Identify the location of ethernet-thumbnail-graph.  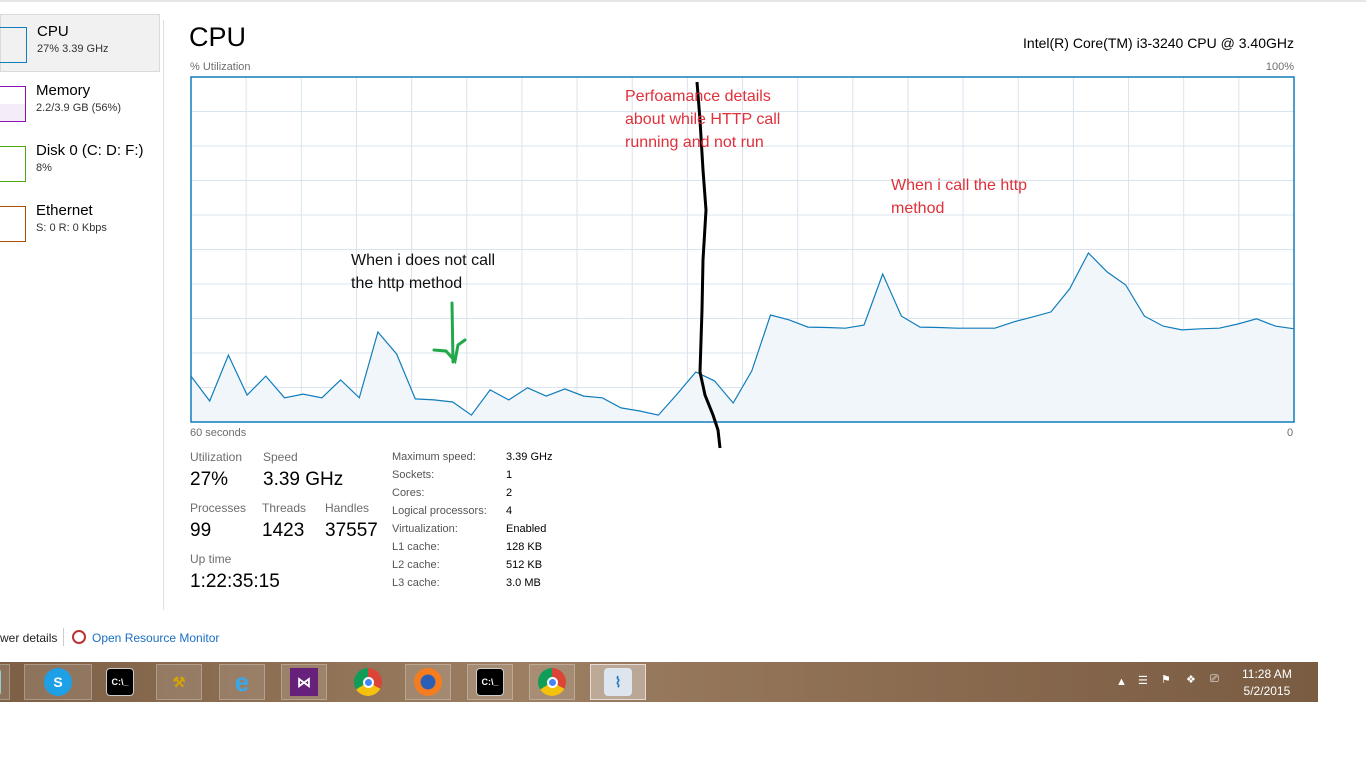
(13, 224).